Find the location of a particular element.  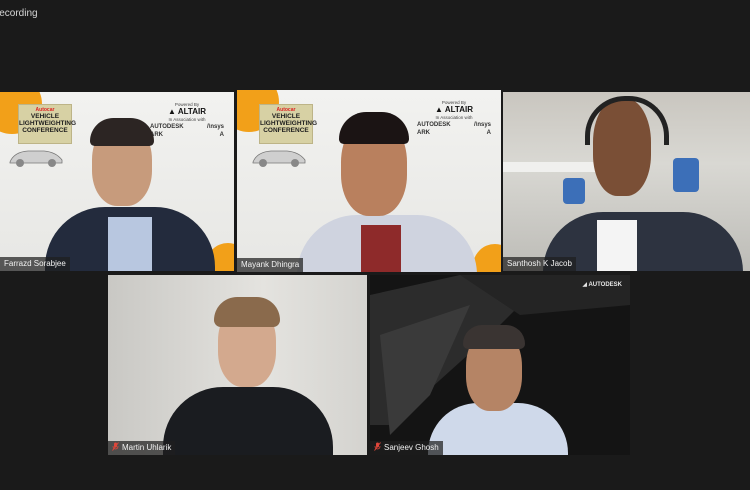

sponsor-name: ARK is located at coordinates (423, 133).